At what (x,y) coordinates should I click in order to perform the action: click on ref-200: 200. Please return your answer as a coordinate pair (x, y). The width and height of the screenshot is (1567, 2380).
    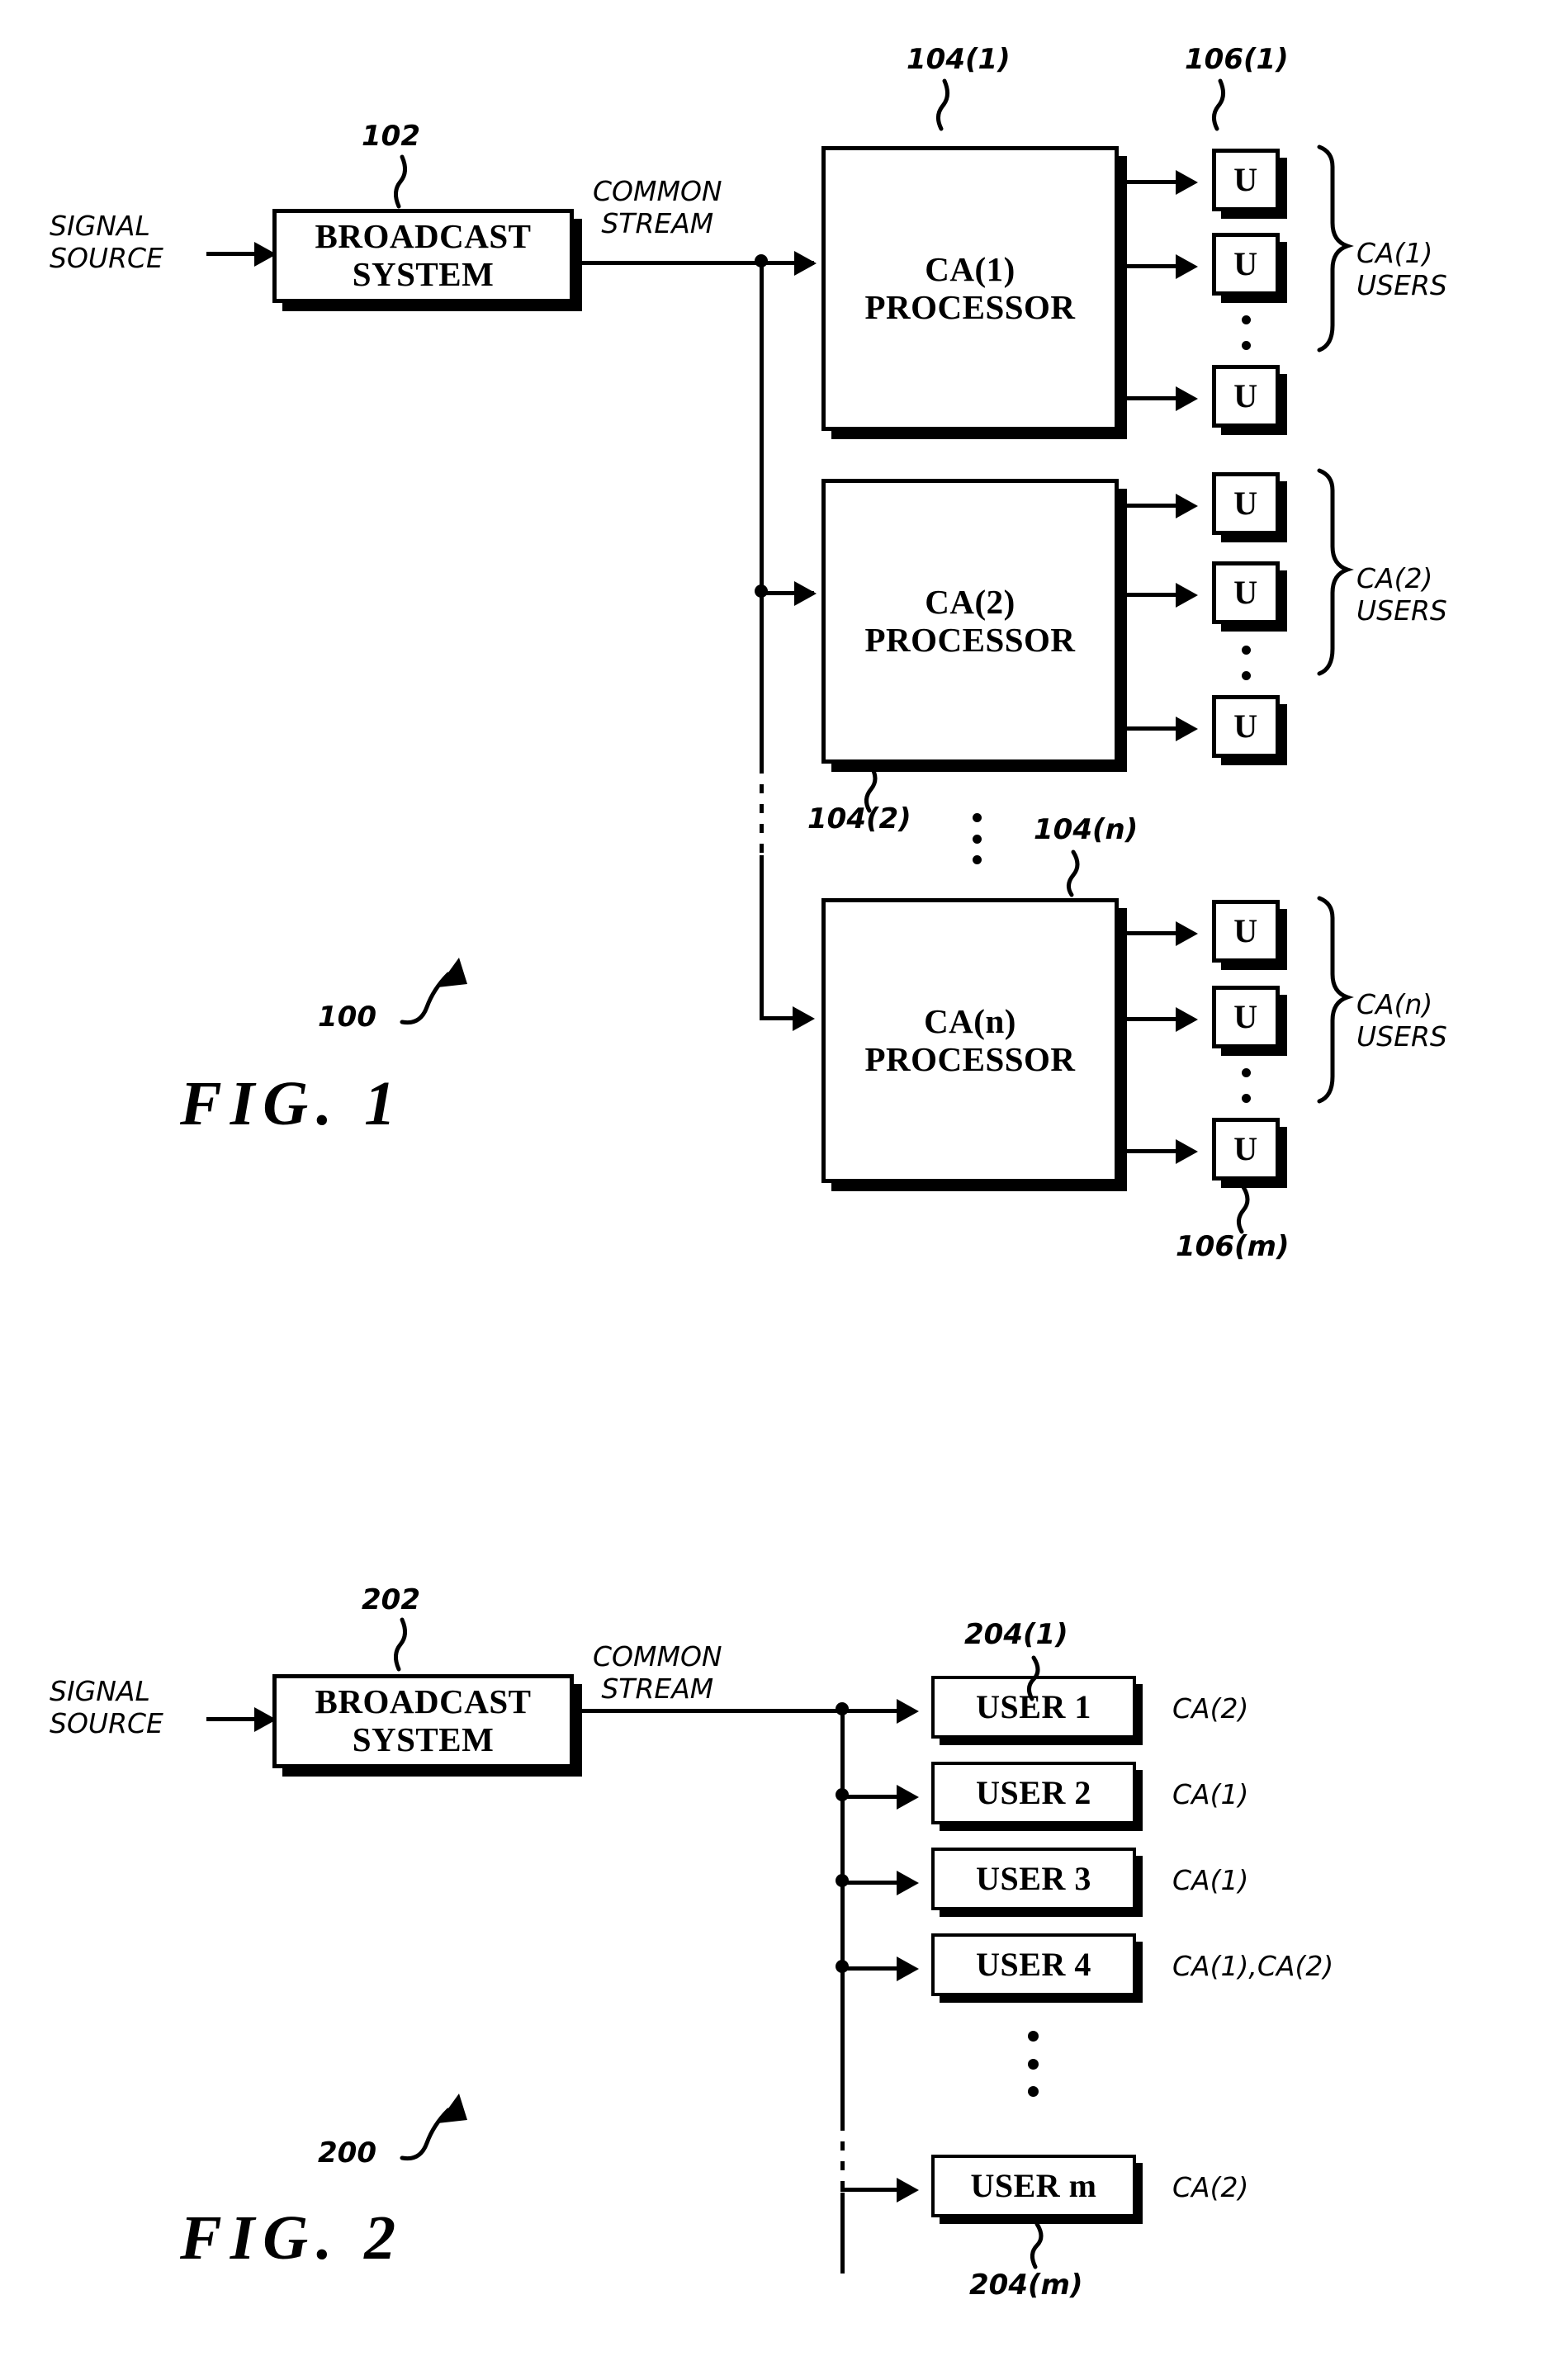
    Looking at the image, I should click on (347, 2152).